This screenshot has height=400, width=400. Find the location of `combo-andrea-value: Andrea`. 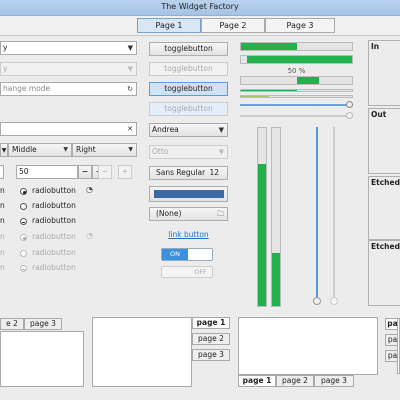

combo-andrea-value: Andrea is located at coordinates (165, 129).